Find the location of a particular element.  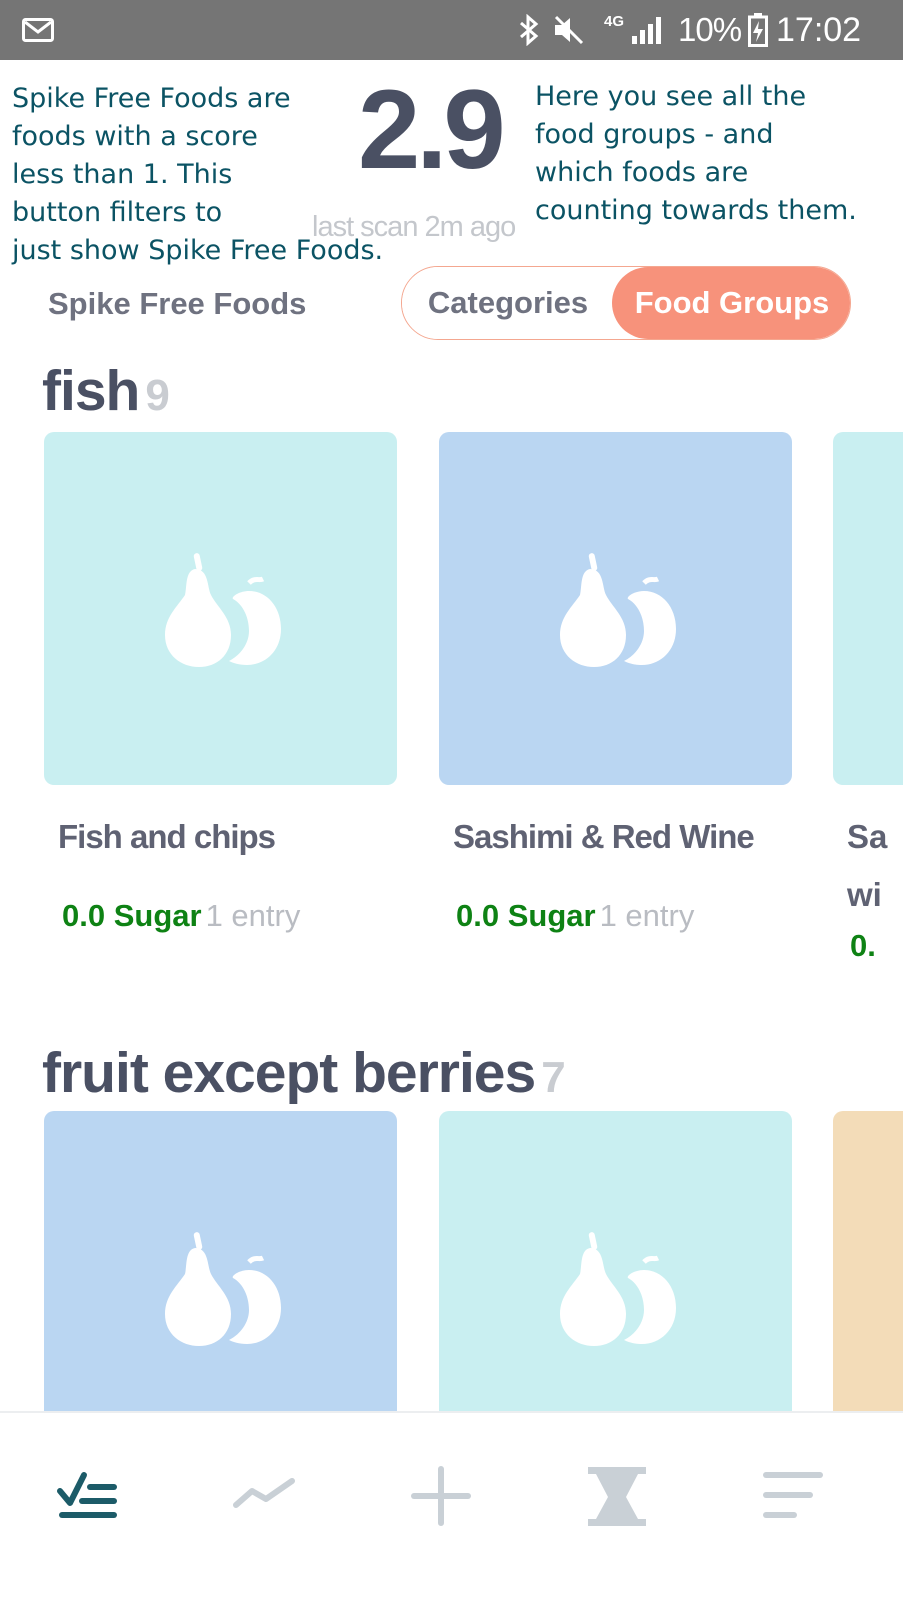

nav-trends is located at coordinates (265, 1496).